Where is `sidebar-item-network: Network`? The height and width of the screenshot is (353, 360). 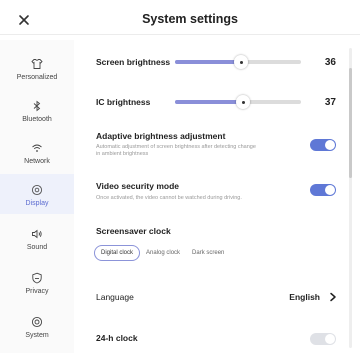
sidebar-item-network: Network is located at coordinates (37, 152).